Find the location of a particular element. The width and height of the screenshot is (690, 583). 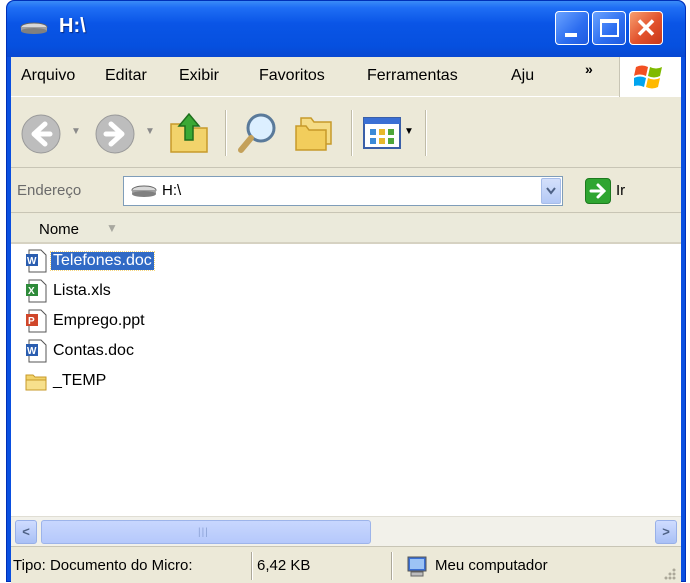

address-dropdown-button is located at coordinates (551, 191).